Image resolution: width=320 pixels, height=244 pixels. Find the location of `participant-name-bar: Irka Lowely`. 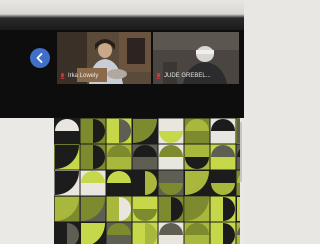

participant-name-bar: Irka Lowely is located at coordinates (79, 76).